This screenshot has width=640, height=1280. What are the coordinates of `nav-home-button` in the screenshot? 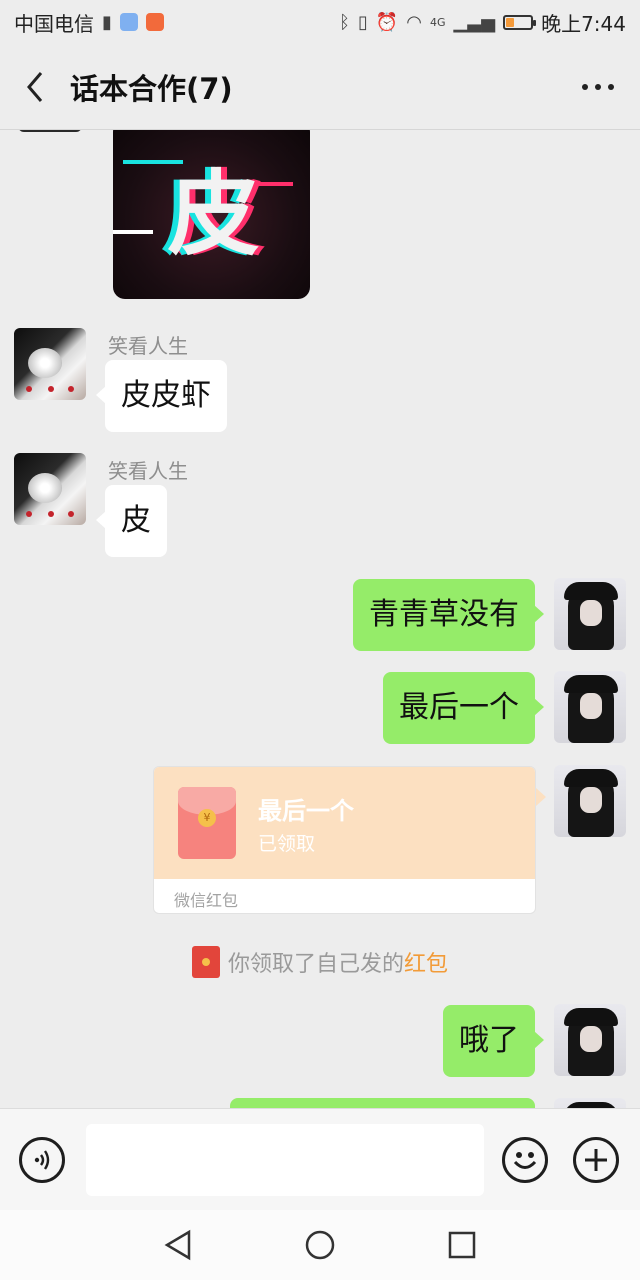 It's located at (320, 1245).